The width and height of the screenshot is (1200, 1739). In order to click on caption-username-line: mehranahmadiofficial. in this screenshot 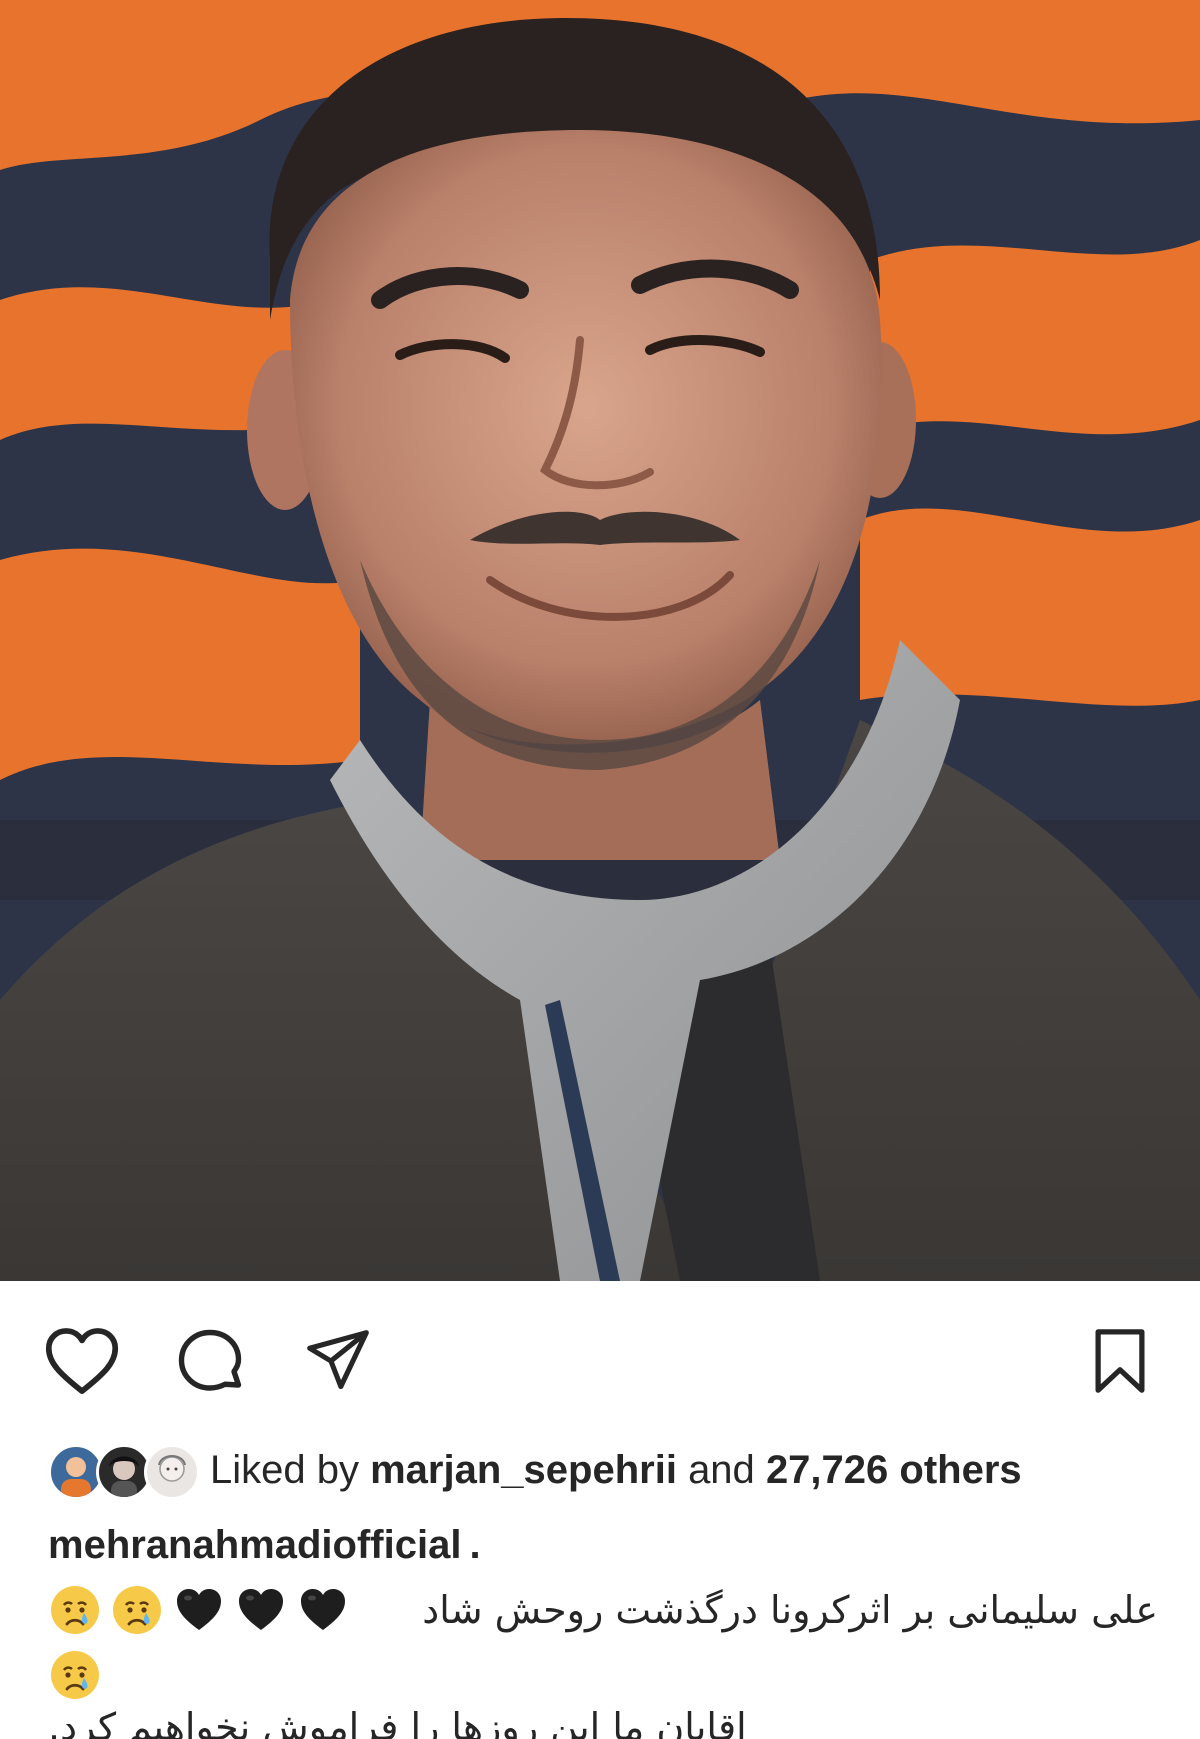, I will do `click(264, 1545)`.